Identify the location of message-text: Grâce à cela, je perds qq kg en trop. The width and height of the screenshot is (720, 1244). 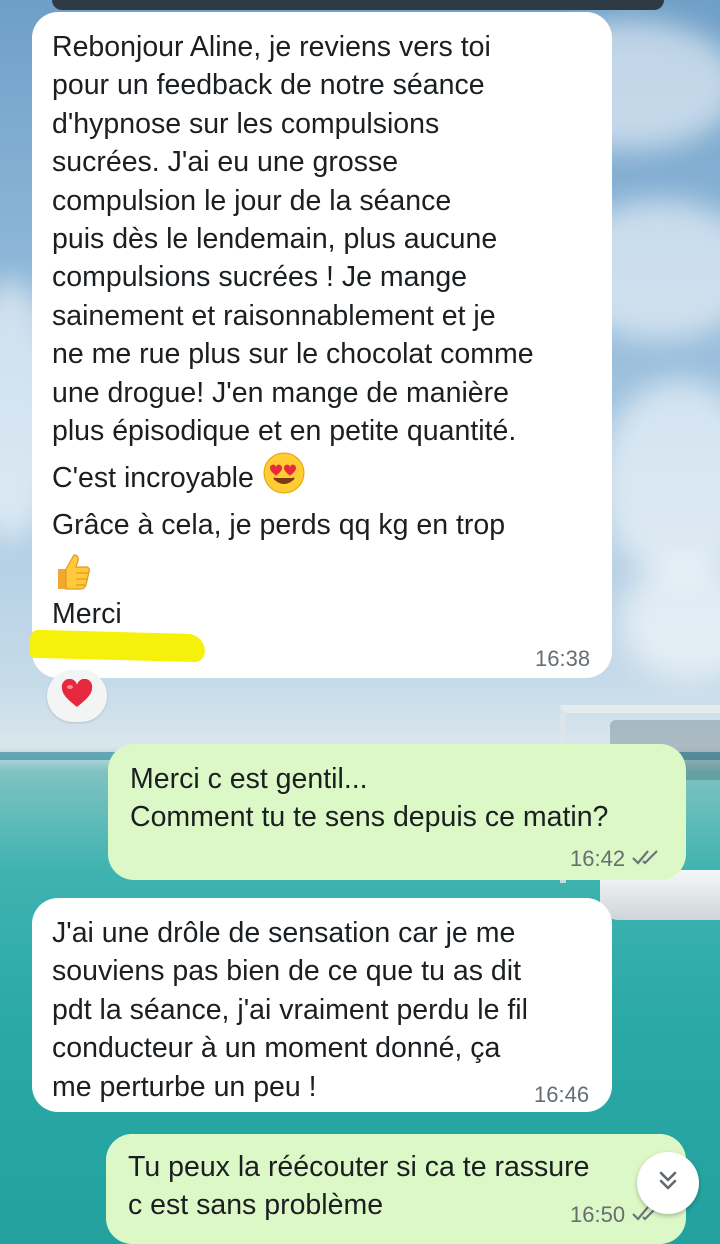
(279, 525).